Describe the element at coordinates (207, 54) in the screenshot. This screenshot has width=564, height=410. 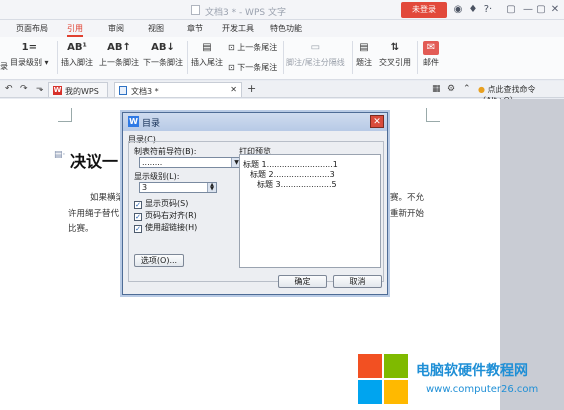
I see `insert-endnote-button: ▤ 插入尾注` at that location.